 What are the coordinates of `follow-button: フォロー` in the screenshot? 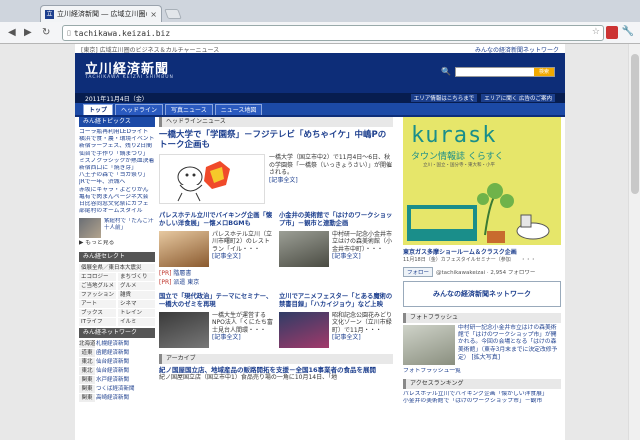 It's located at (418, 272).